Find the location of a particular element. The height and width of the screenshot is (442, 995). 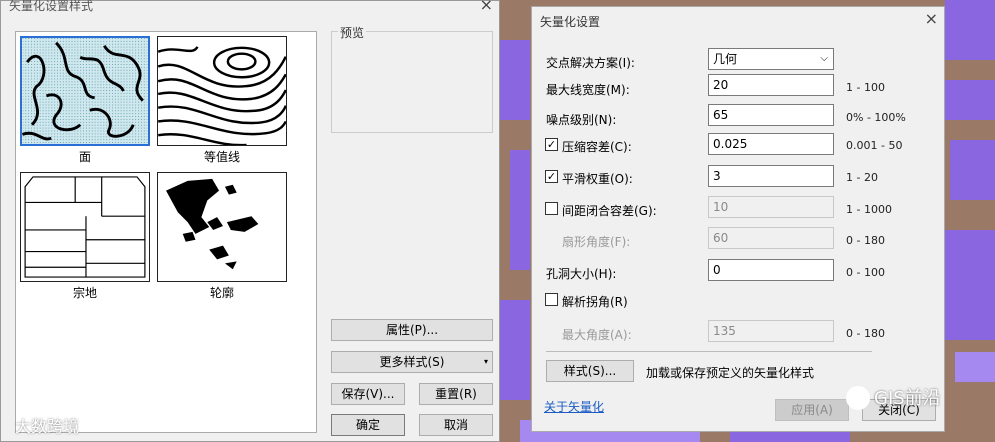

style-tile-contour is located at coordinates (222, 91).